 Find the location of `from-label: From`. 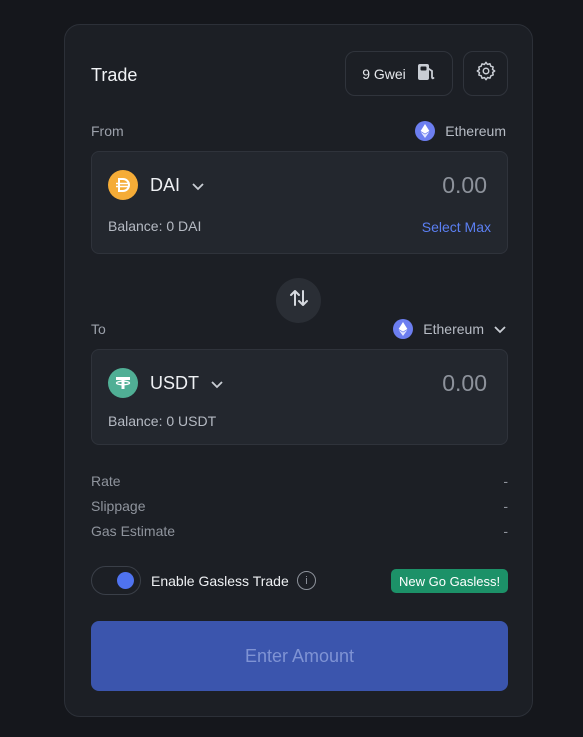

from-label: From is located at coordinates (107, 131).